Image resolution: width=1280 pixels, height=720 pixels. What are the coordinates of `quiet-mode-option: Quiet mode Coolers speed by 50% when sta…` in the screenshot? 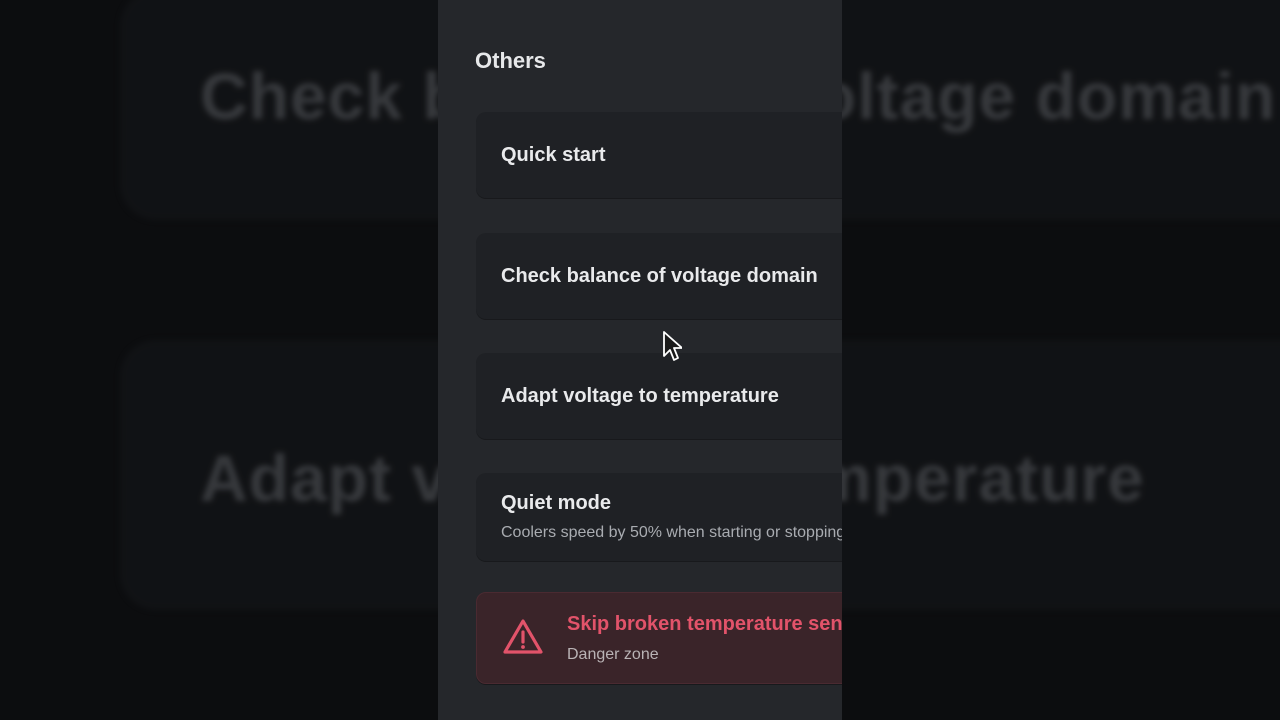 It's located at (659, 517).